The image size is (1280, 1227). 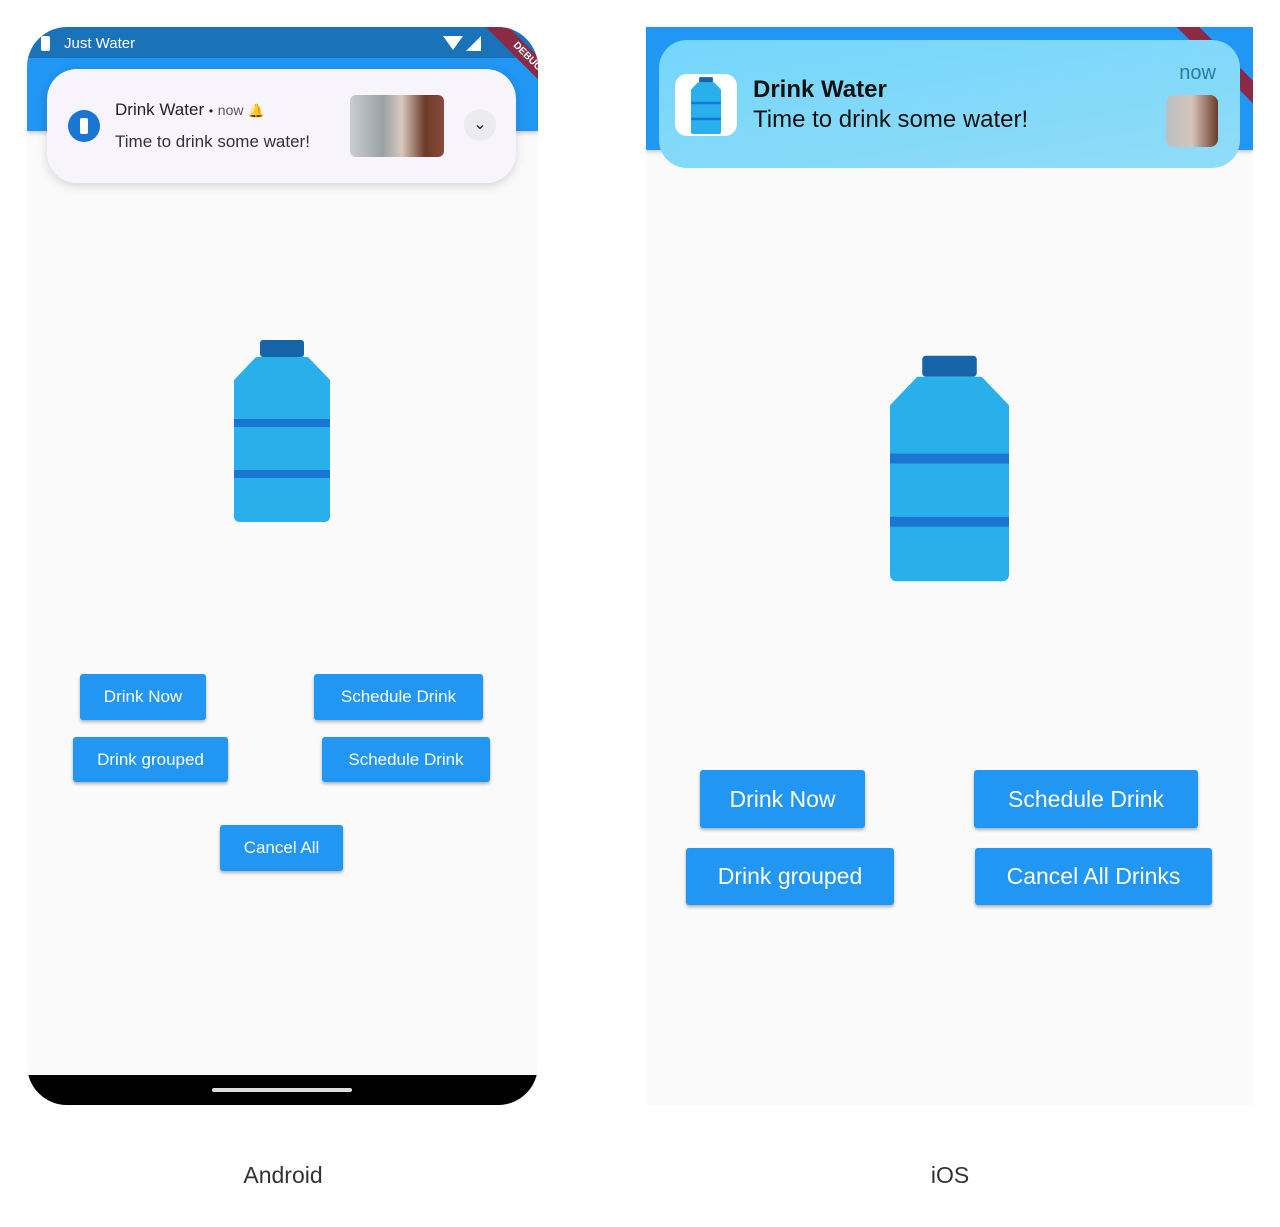 What do you see at coordinates (406, 759) in the screenshot?
I see `schedule-drink-button-2: Schedule Drink` at bounding box center [406, 759].